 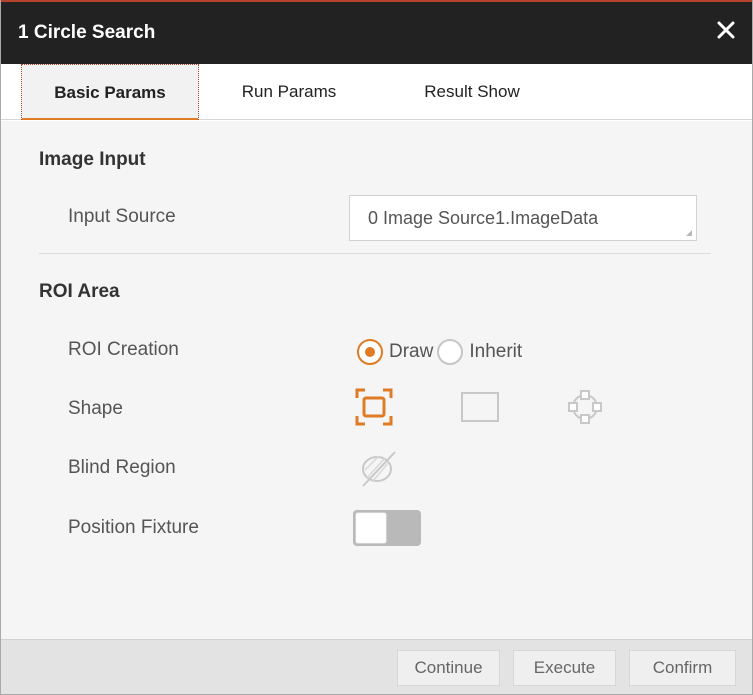 What do you see at coordinates (726, 30) in the screenshot?
I see `close-icon` at bounding box center [726, 30].